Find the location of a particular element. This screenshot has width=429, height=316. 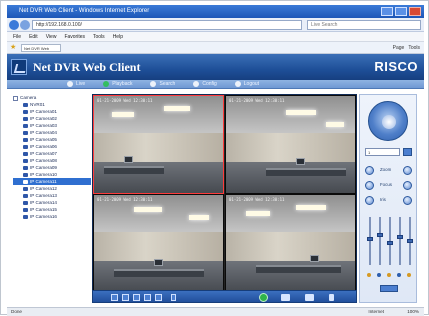

tree-item: IP Camera10 is located at coordinates (52, 174).